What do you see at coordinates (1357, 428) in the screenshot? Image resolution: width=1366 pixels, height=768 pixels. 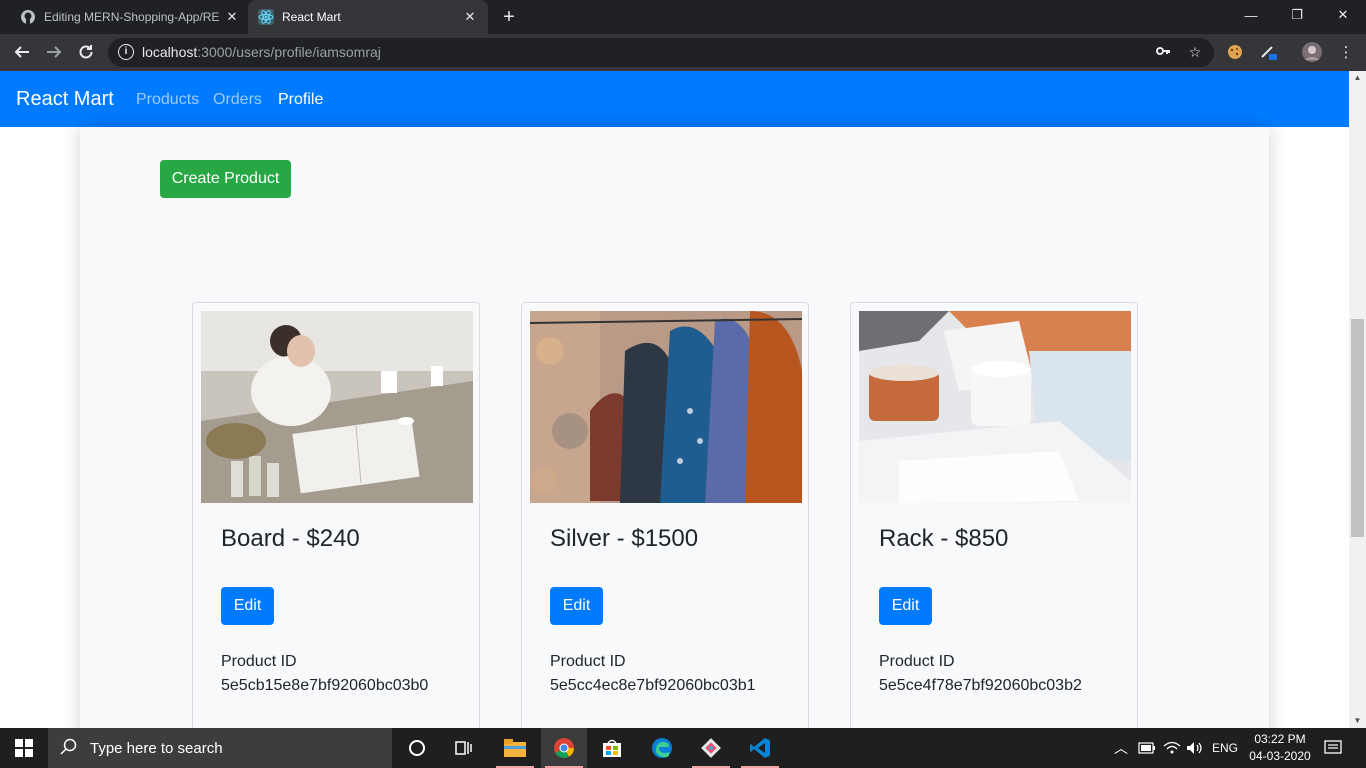 I see `scrollbar-thumb` at bounding box center [1357, 428].